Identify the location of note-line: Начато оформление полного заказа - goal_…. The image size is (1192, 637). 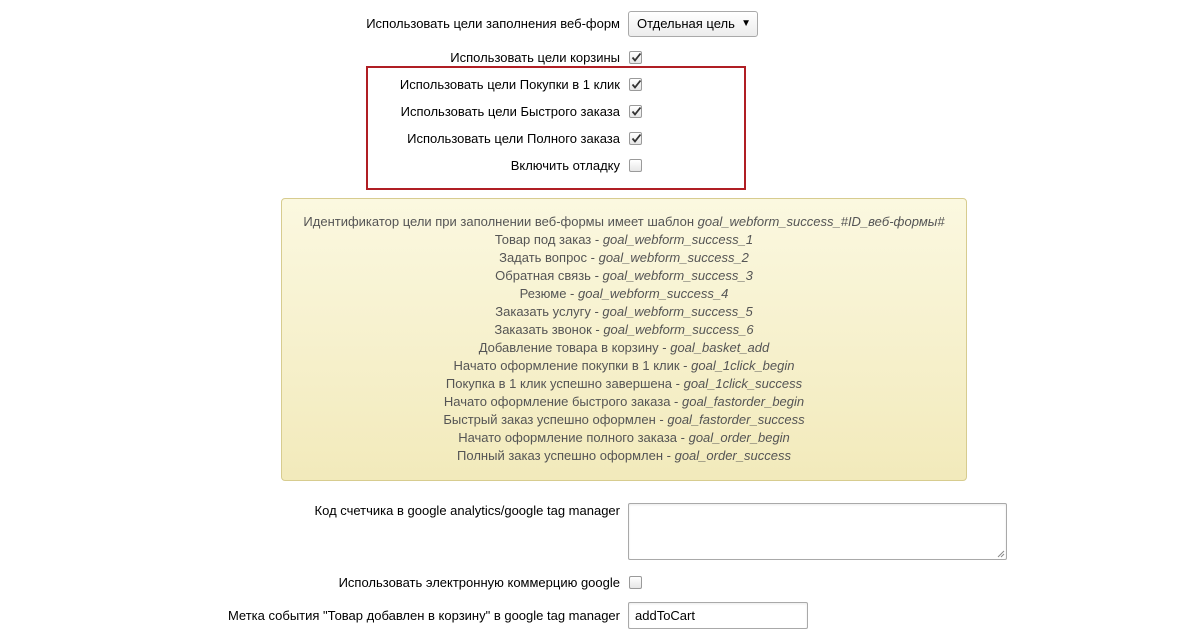
(624, 438).